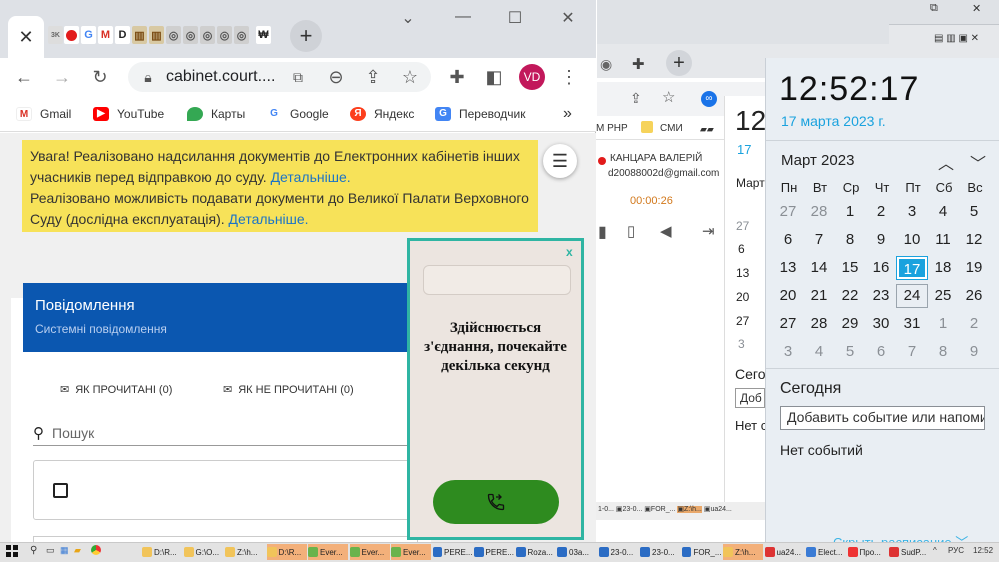 Image resolution: width=999 pixels, height=562 pixels. What do you see at coordinates (297, 114) in the screenshot?
I see `bookmark-google: G Google` at bounding box center [297, 114].